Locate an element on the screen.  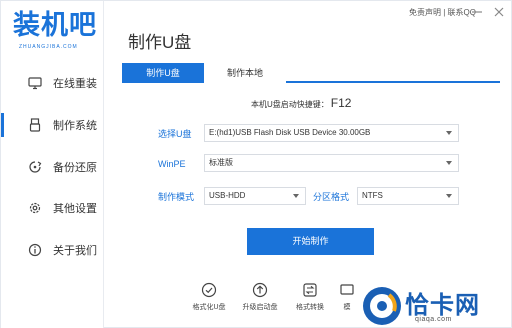
tool-label: 格式转换 is located at coordinates (310, 307).